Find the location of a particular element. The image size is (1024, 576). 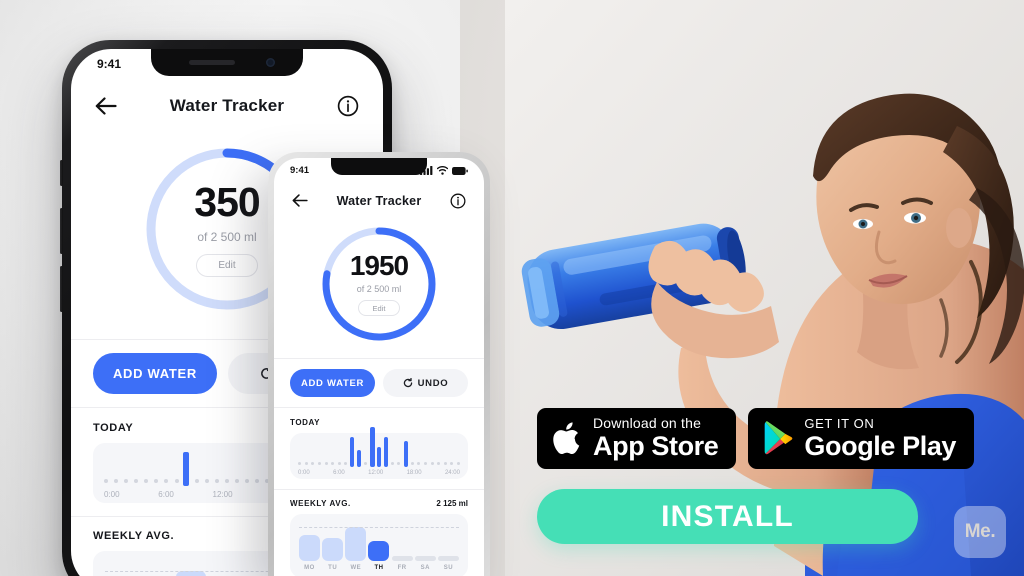

axis-tick-label: 0:00 is located at coordinates (304, 473).